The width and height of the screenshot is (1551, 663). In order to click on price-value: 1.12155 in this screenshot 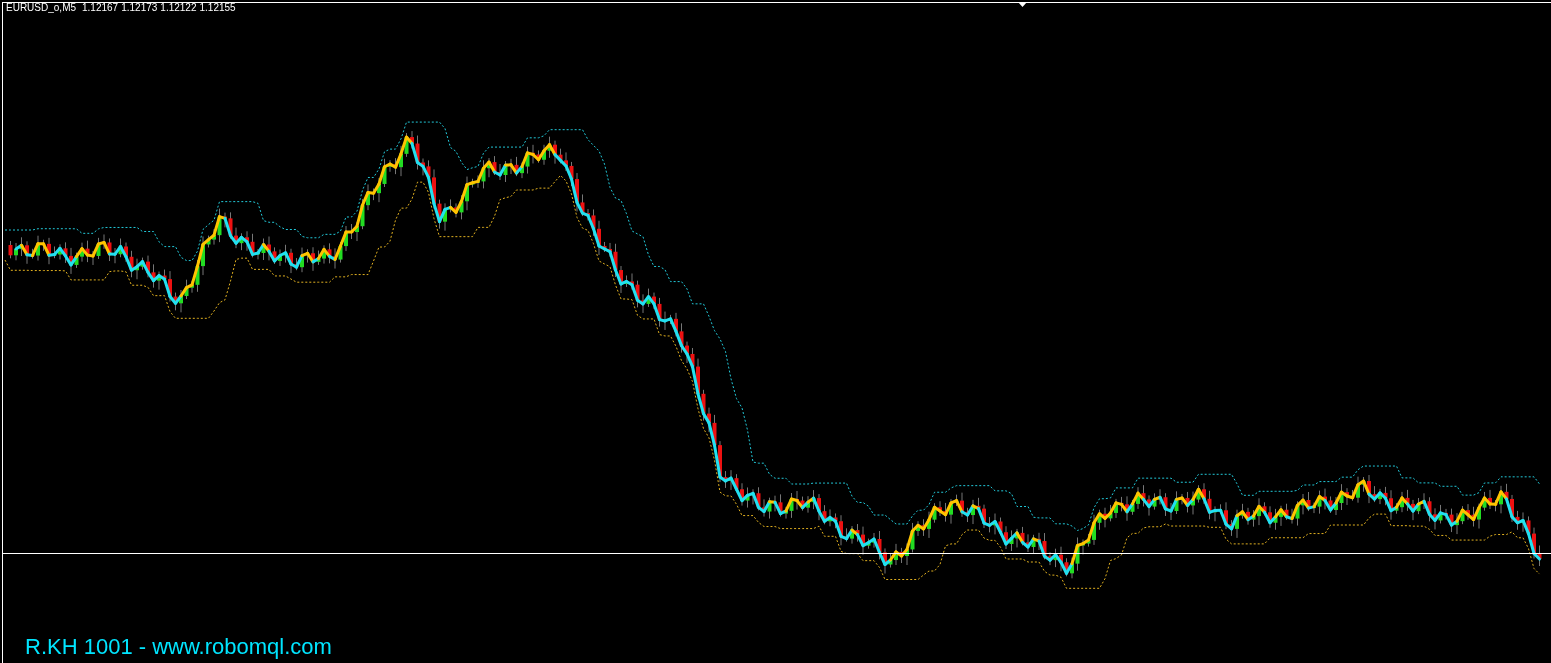, I will do `click(217, 8)`.